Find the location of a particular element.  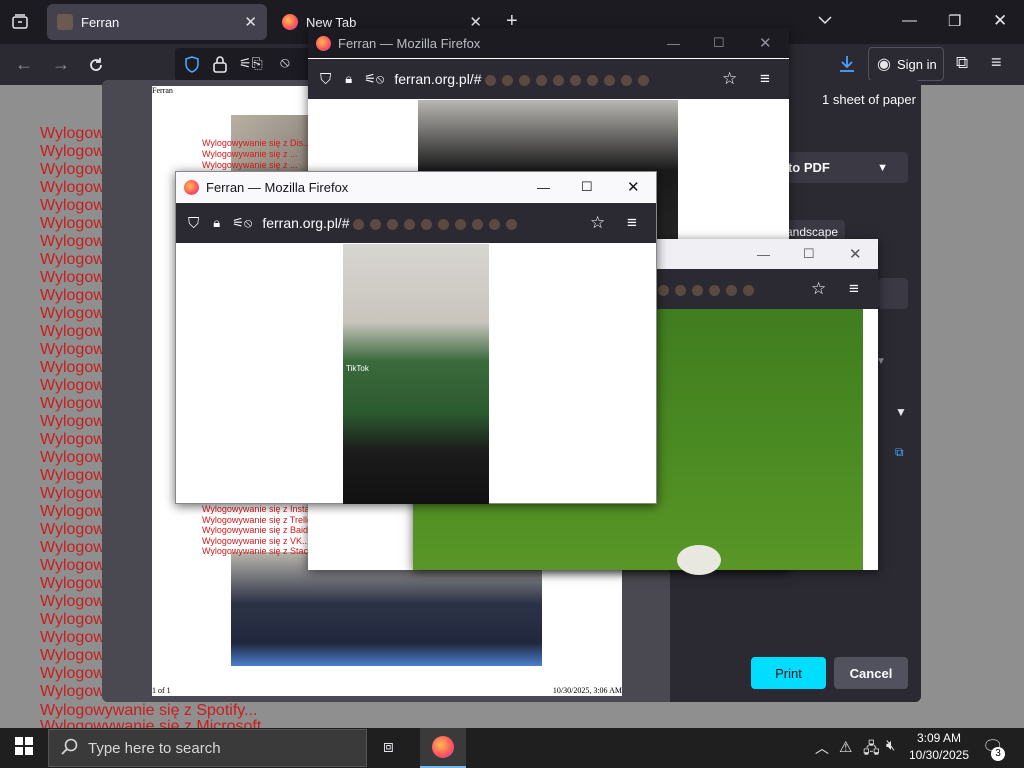

volume-muted-icon: 🔇︎ is located at coordinates (890, 745).